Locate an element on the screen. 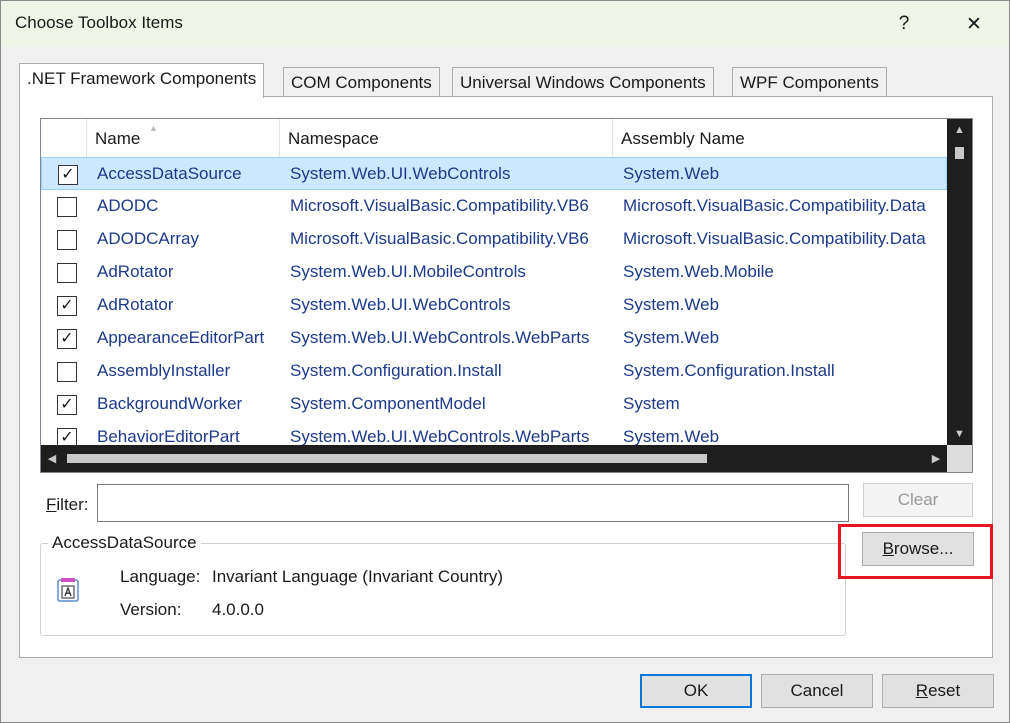 Image resolution: width=1010 pixels, height=723 pixels. title-bar: Choose Toolbox Items ? ✕ is located at coordinates (505, 24).